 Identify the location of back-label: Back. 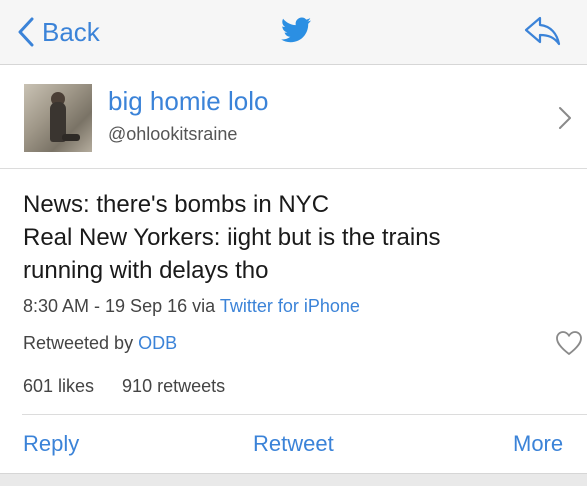
(71, 31).